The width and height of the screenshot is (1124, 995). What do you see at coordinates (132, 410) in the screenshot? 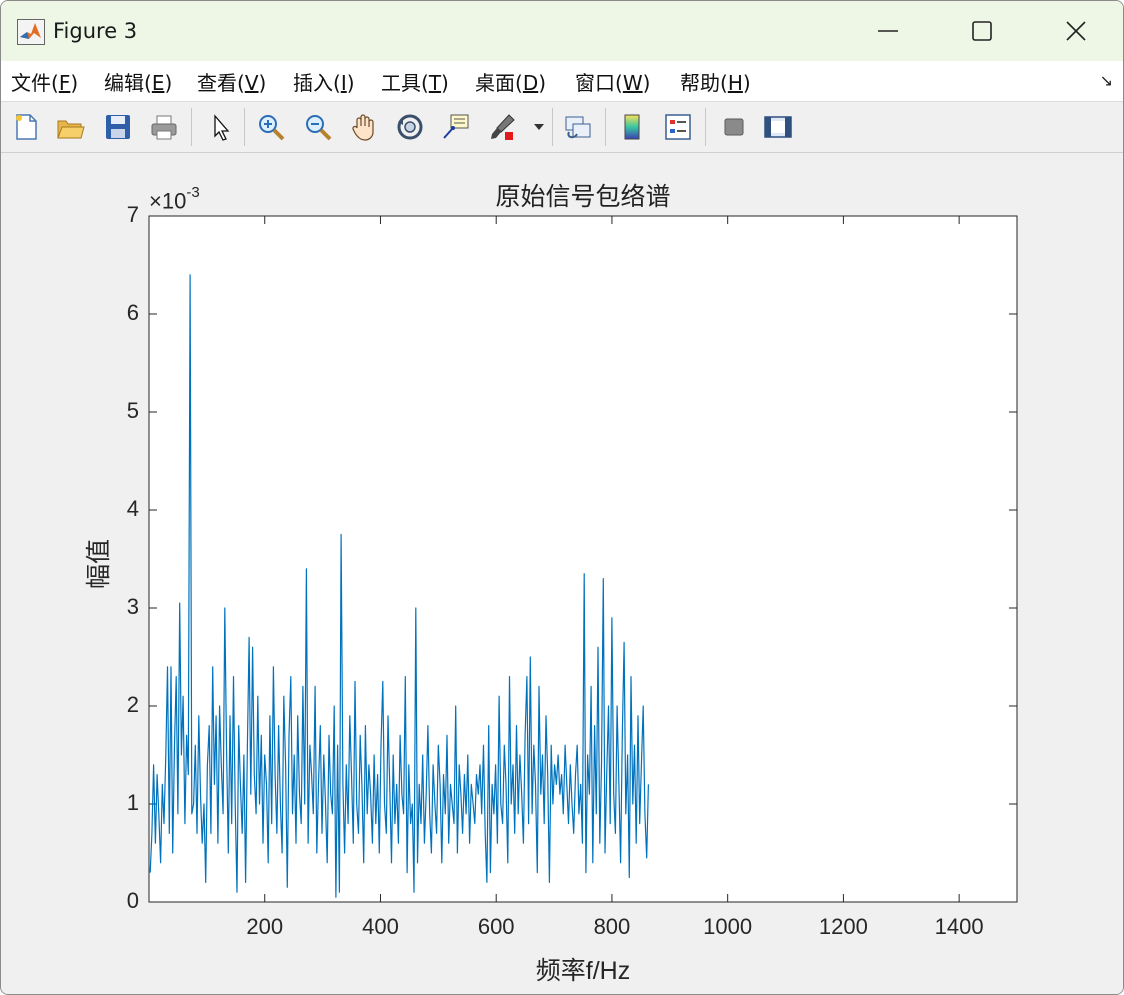
I see `y-tick-label: 5` at bounding box center [132, 410].